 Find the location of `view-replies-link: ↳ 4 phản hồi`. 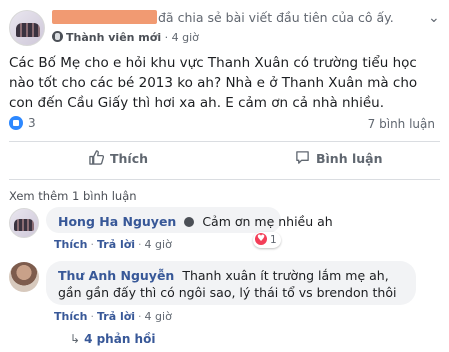

view-replies-link: ↳ 4 phản hồi is located at coordinates (112, 339).